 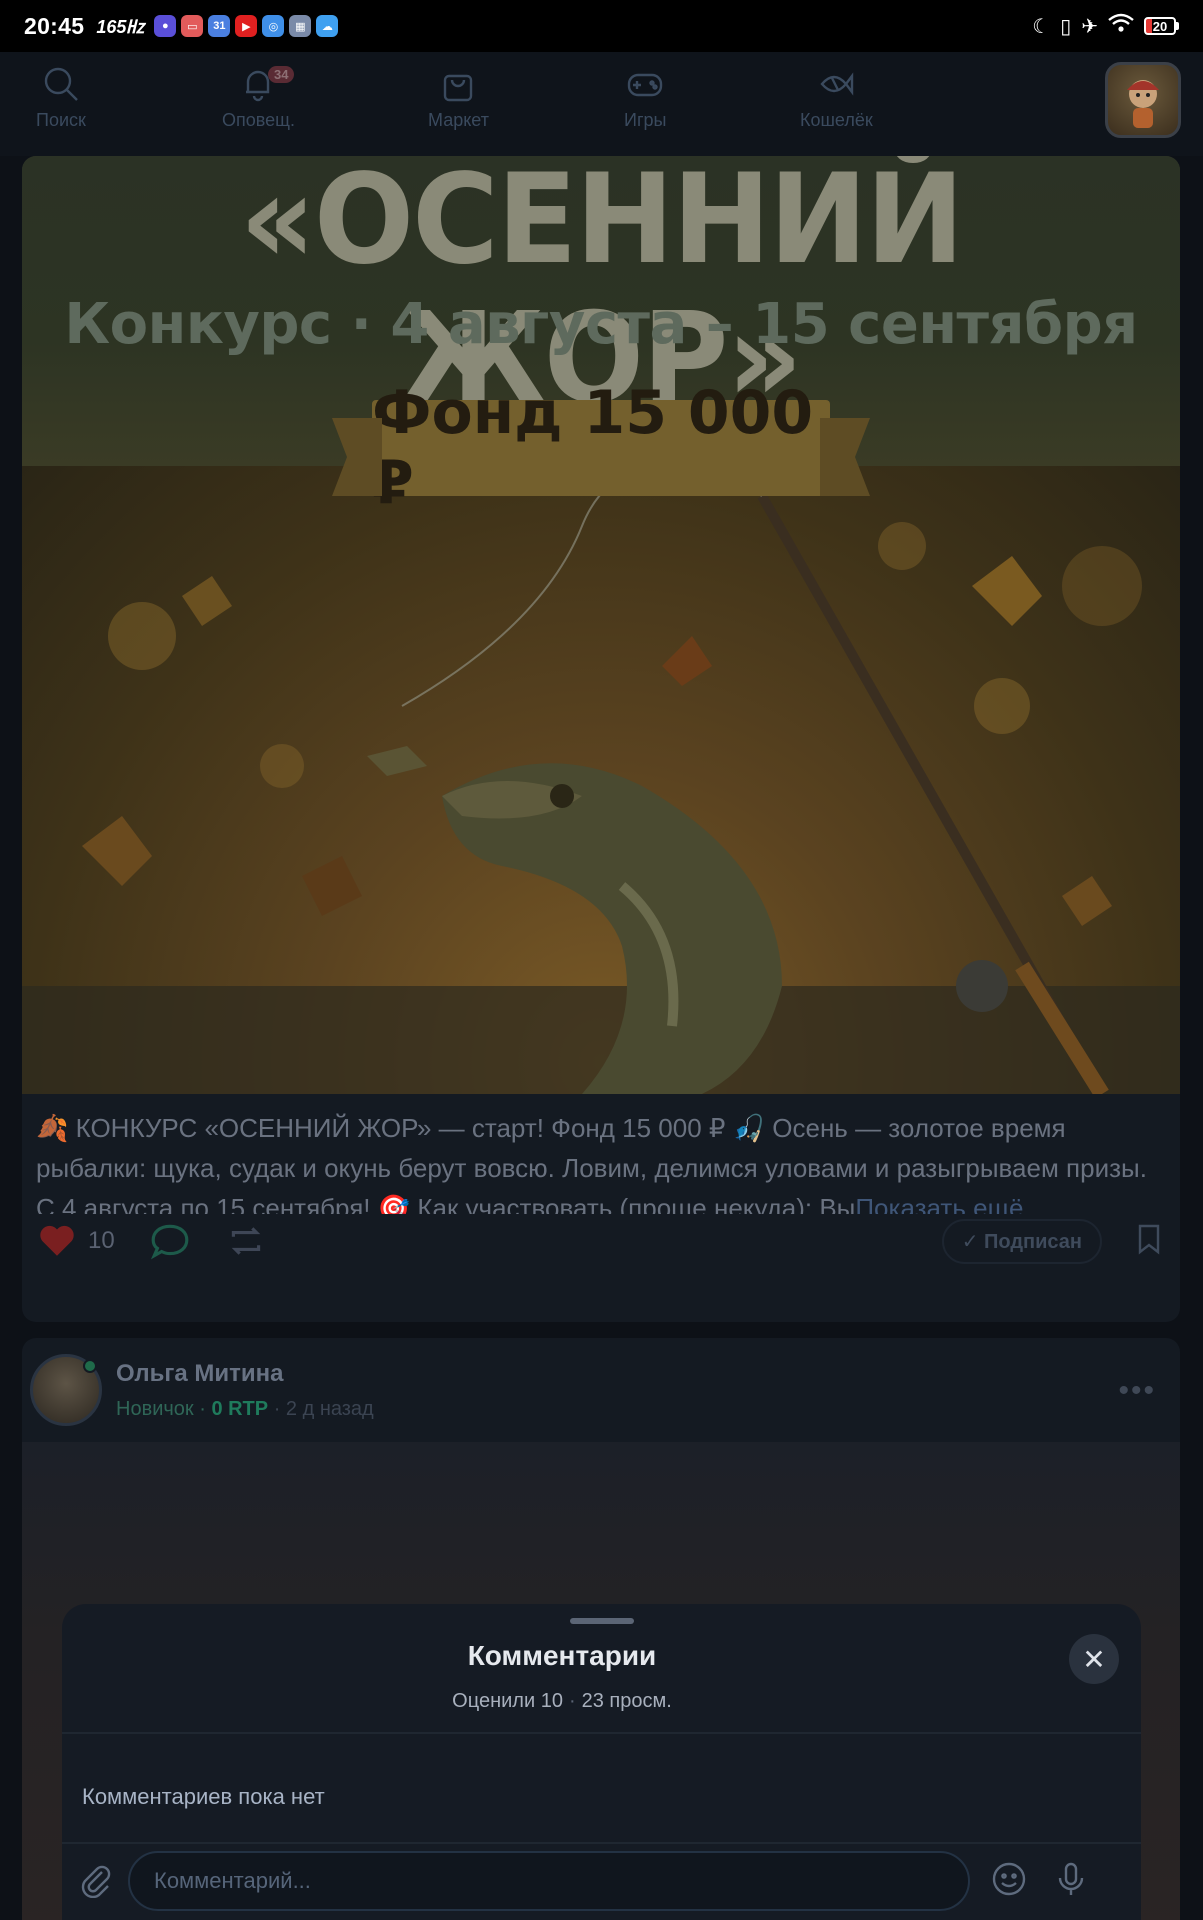 I want to click on heart-icon, so click(x=57, y=1240).